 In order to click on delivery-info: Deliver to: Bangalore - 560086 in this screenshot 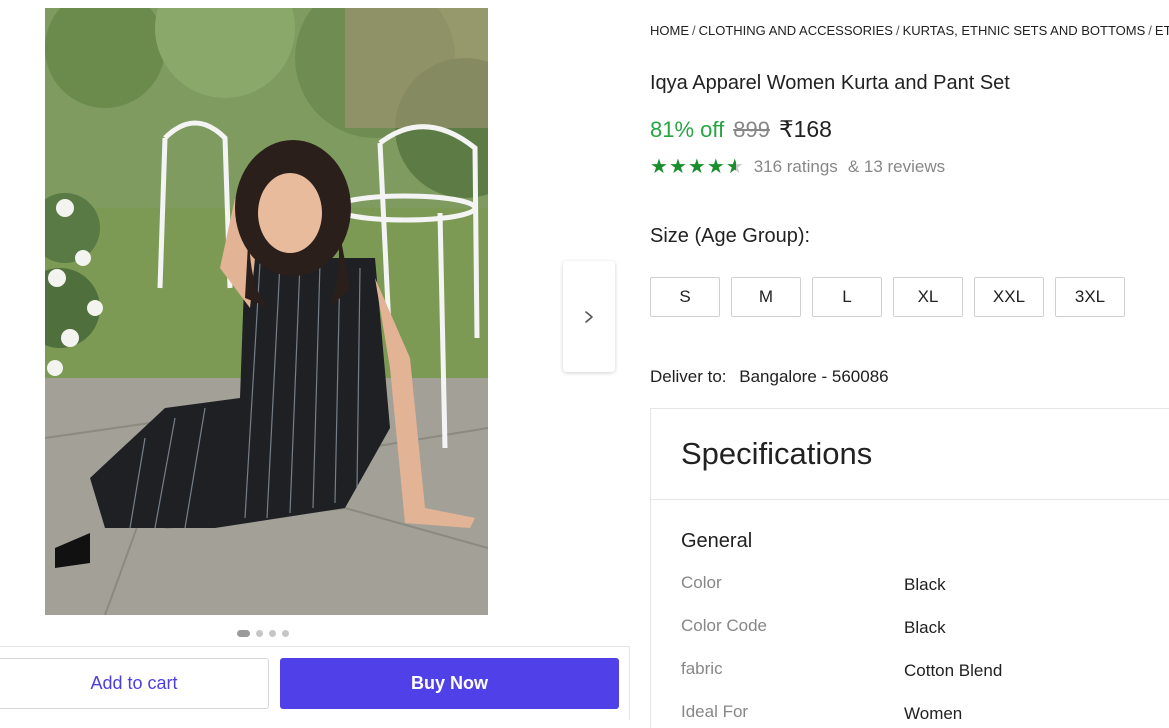, I will do `click(769, 377)`.